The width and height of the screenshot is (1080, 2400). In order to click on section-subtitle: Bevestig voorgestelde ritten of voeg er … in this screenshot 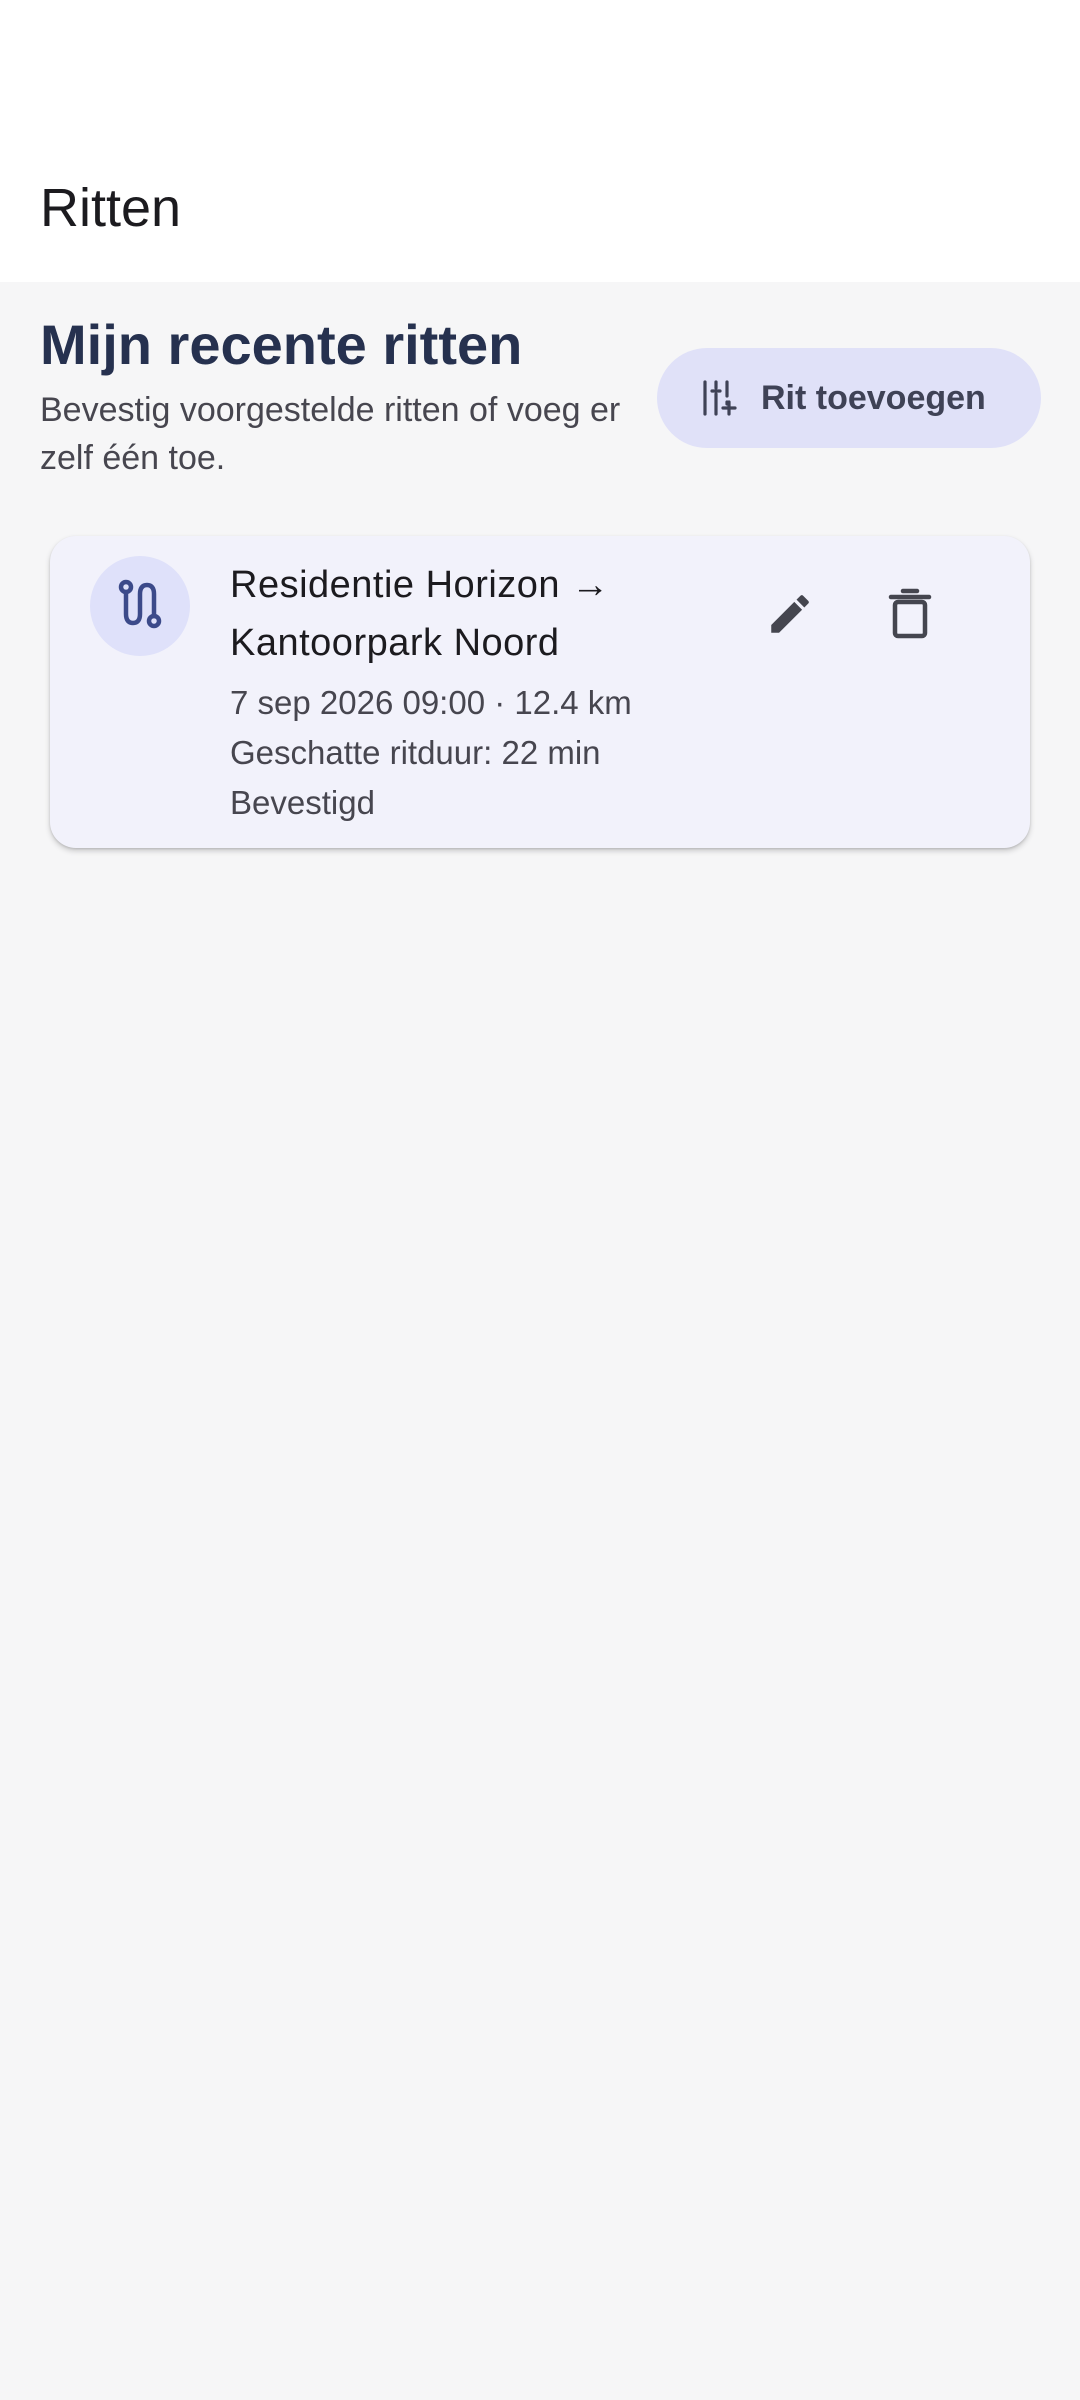, I will do `click(330, 434)`.